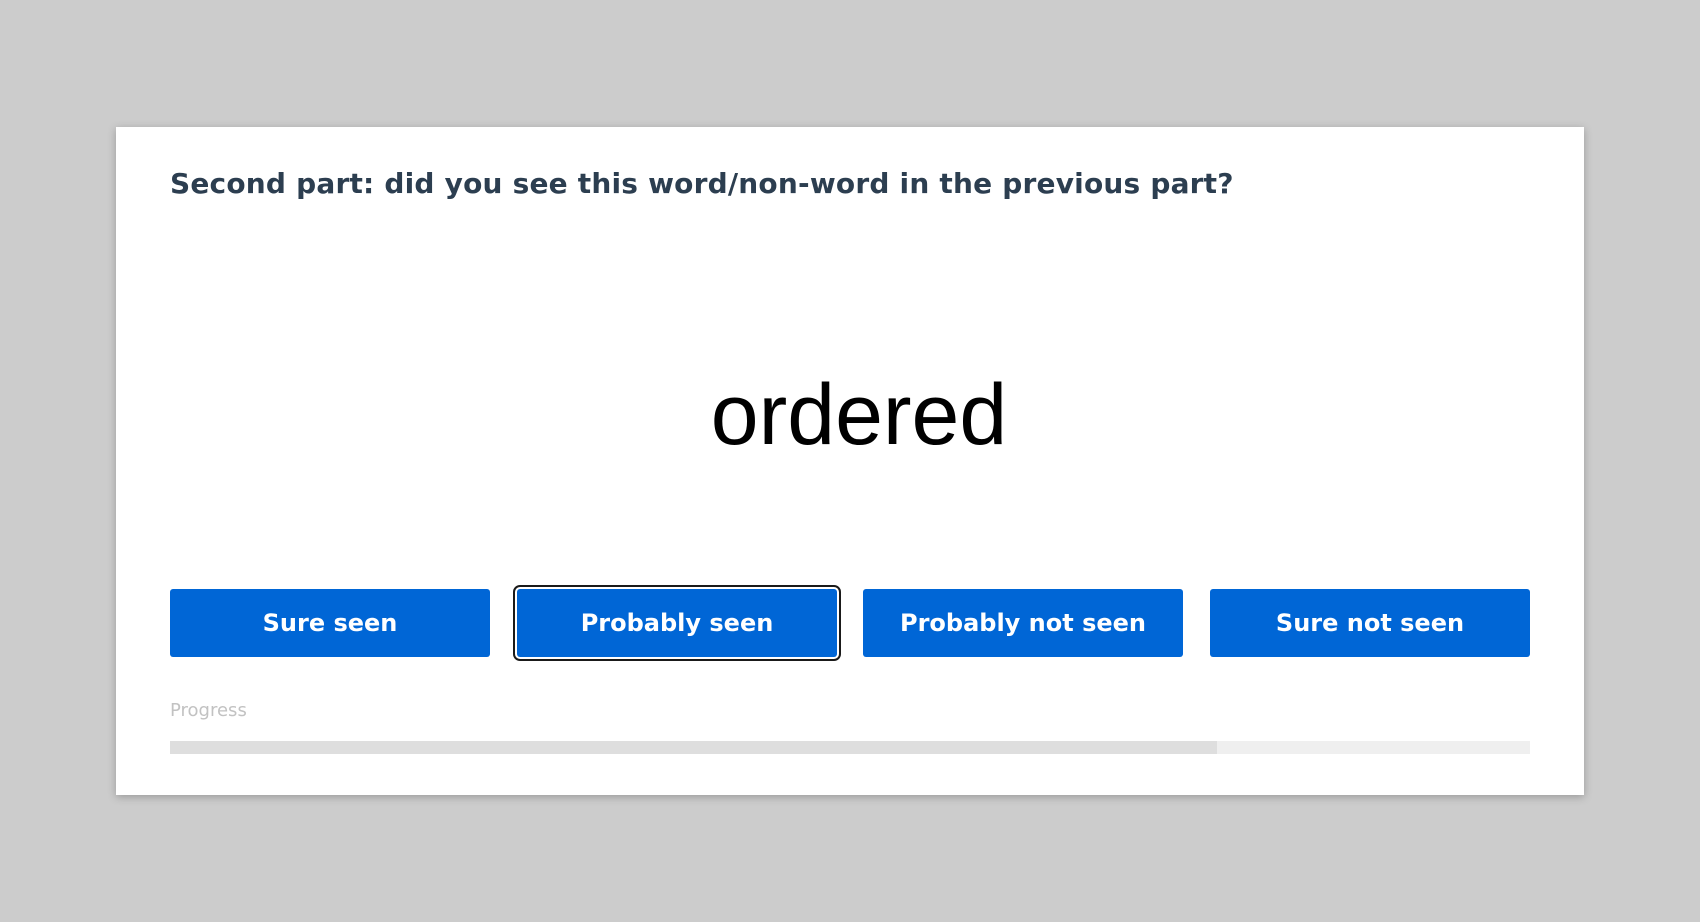  What do you see at coordinates (677, 623) in the screenshot?
I see `probably-seen-button: Probably seen` at bounding box center [677, 623].